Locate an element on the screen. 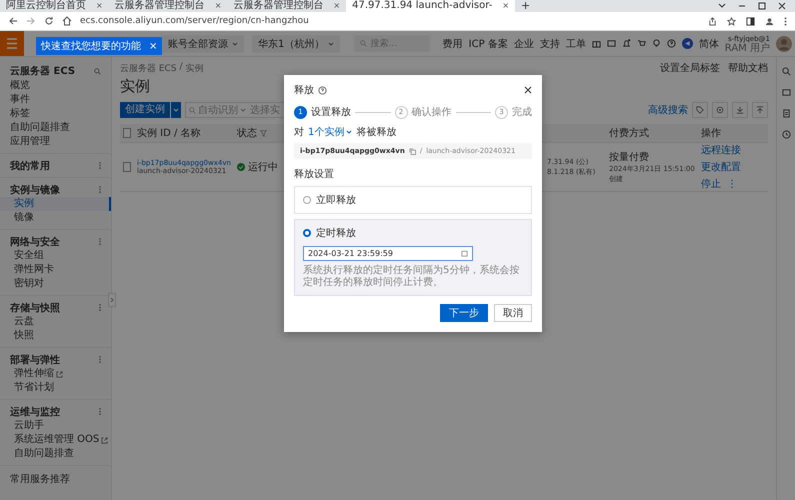  upload-button is located at coordinates (760, 110).